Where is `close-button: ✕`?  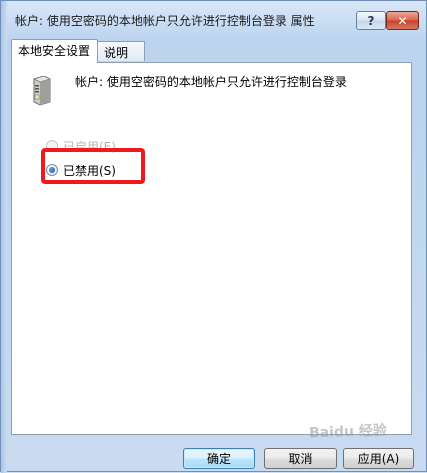 close-button: ✕ is located at coordinates (402, 20).